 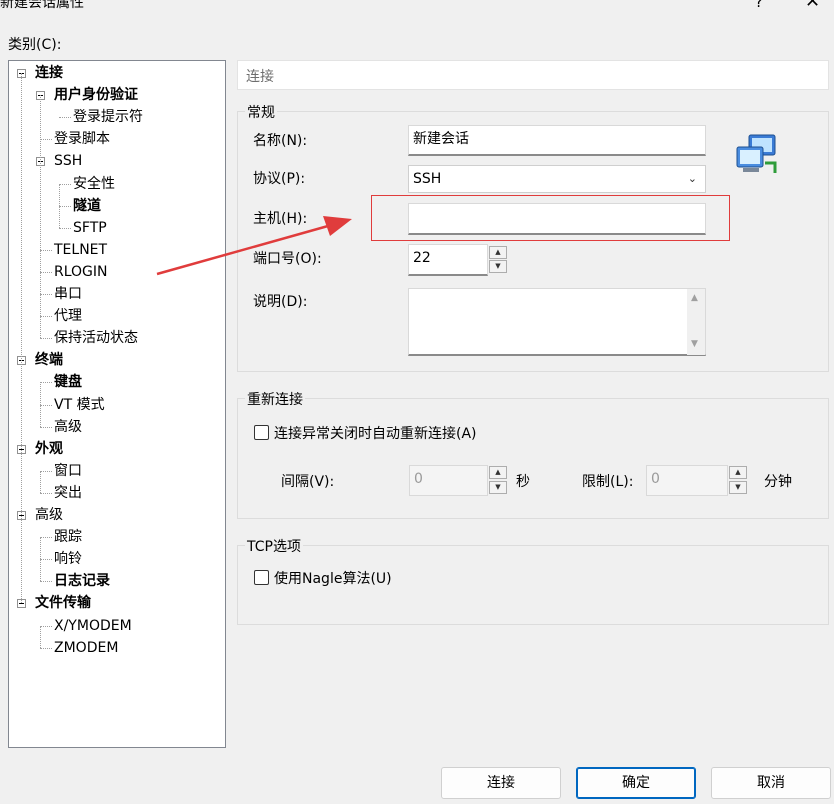 What do you see at coordinates (86, 648) in the screenshot?
I see `tree-item: ZMODEM` at bounding box center [86, 648].